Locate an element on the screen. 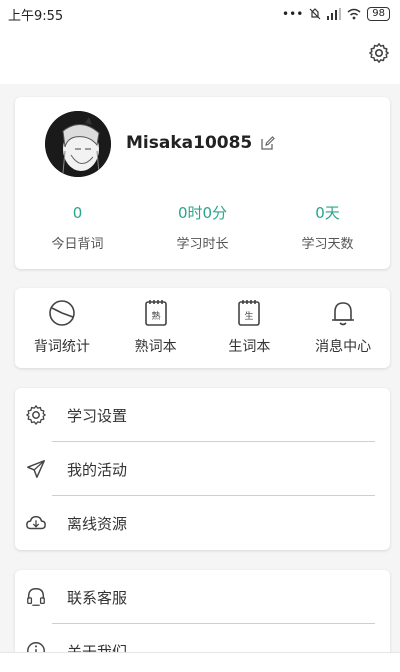  menu-item-label: 联系客服 is located at coordinates (97, 597).